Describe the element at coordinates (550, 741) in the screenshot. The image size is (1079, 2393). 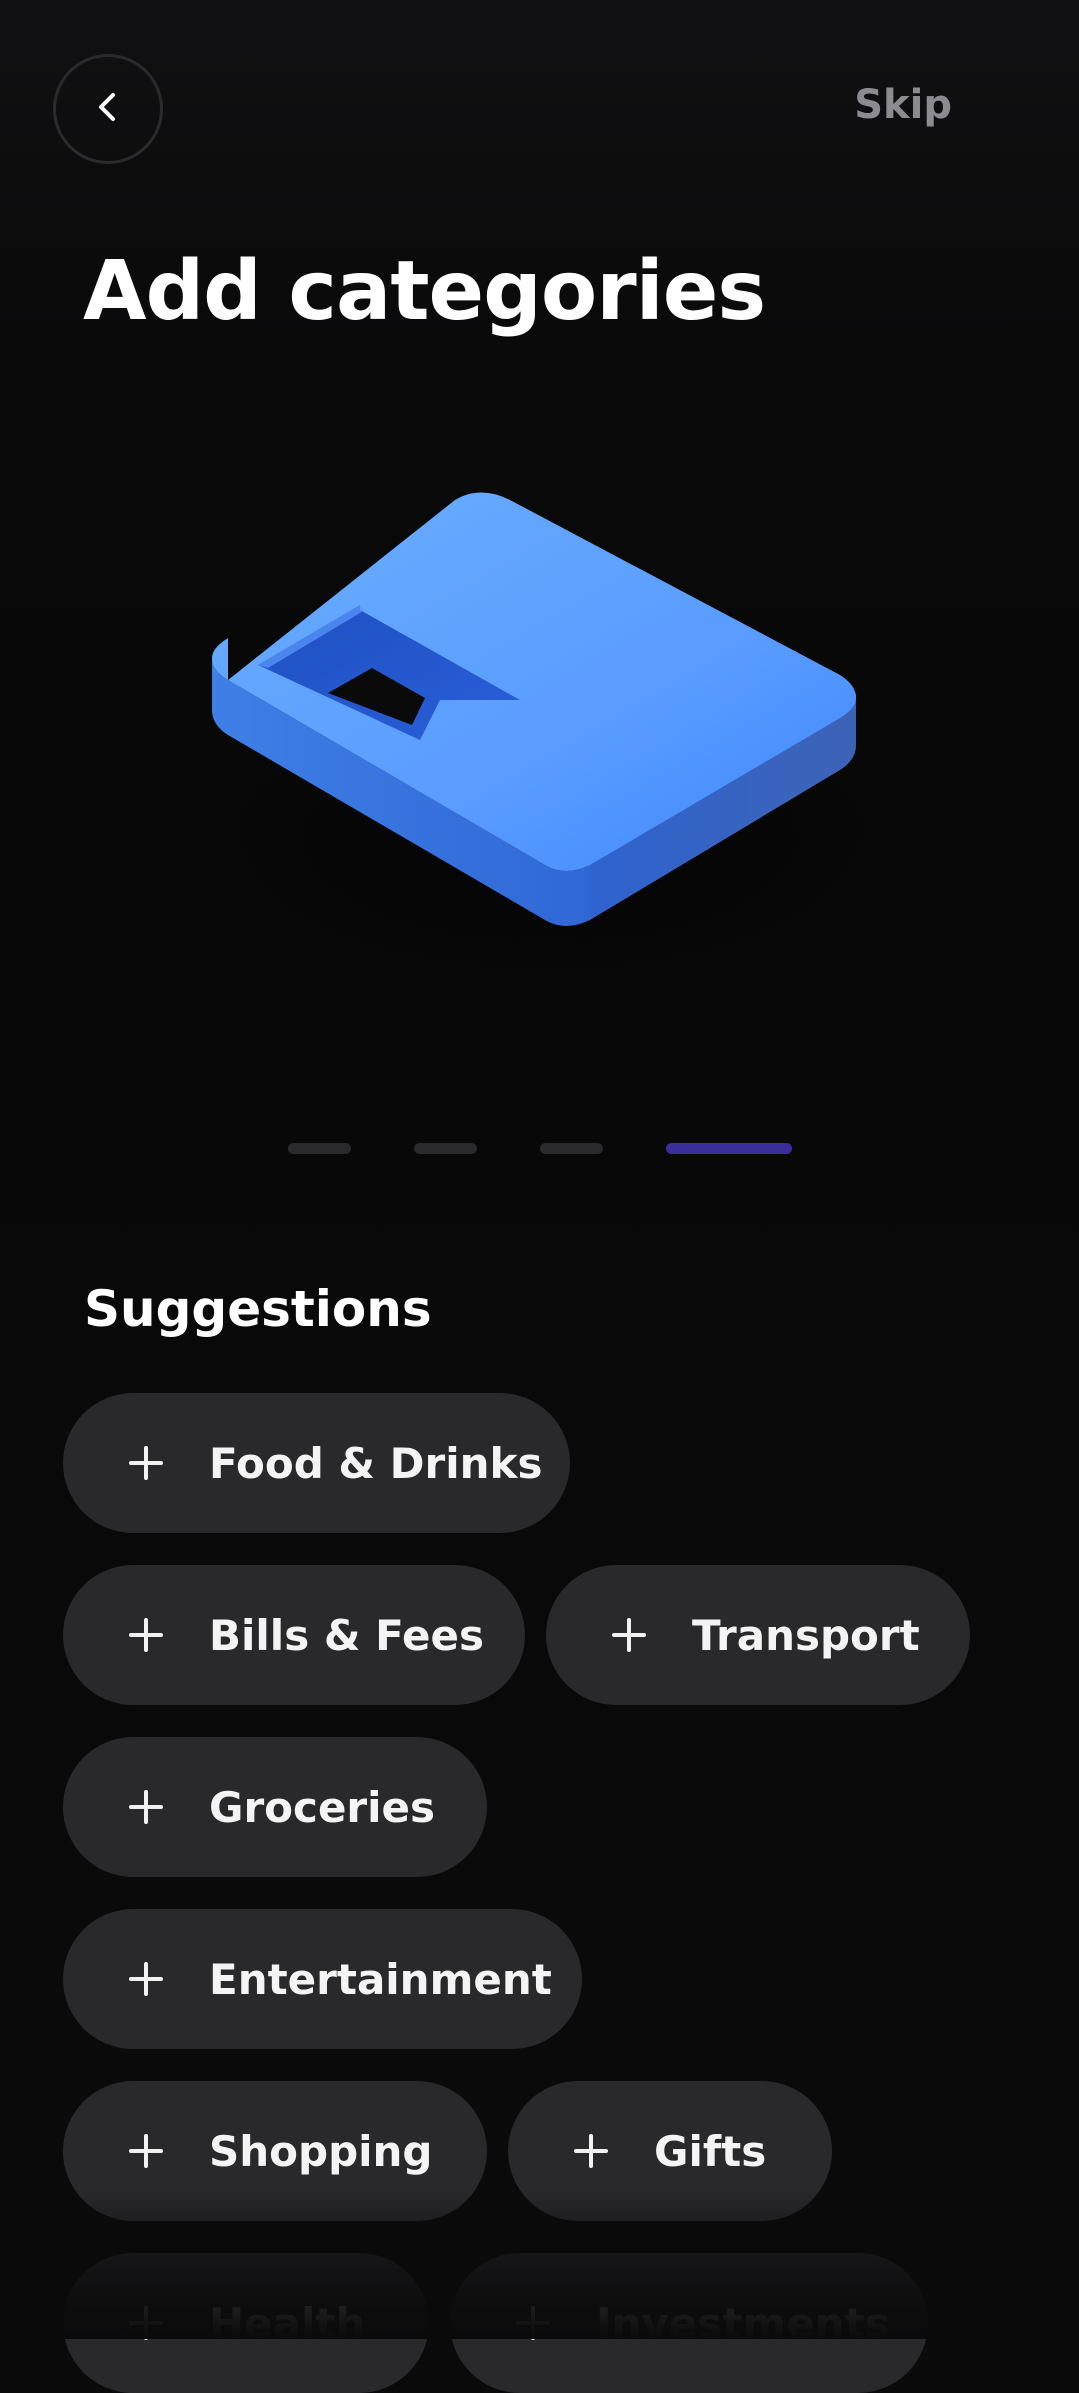
I see `folder-3d-icon` at that location.